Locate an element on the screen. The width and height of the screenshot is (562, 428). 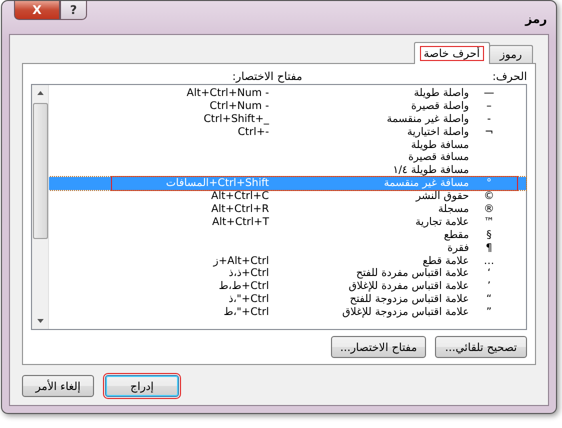
list-row: ¶ فقرة is located at coordinates (287, 248).